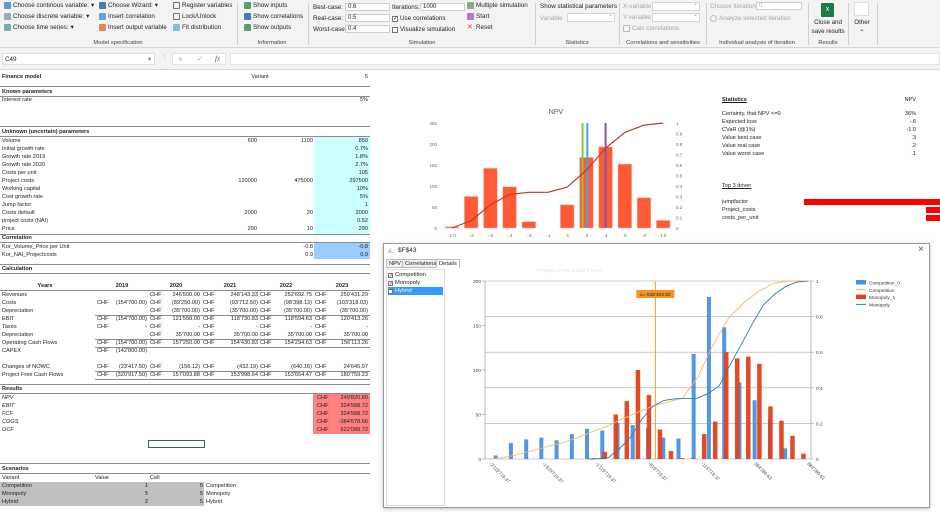 The width and height of the screenshot is (940, 514). I want to click on cell: 153'654.47, so click(287, 375).